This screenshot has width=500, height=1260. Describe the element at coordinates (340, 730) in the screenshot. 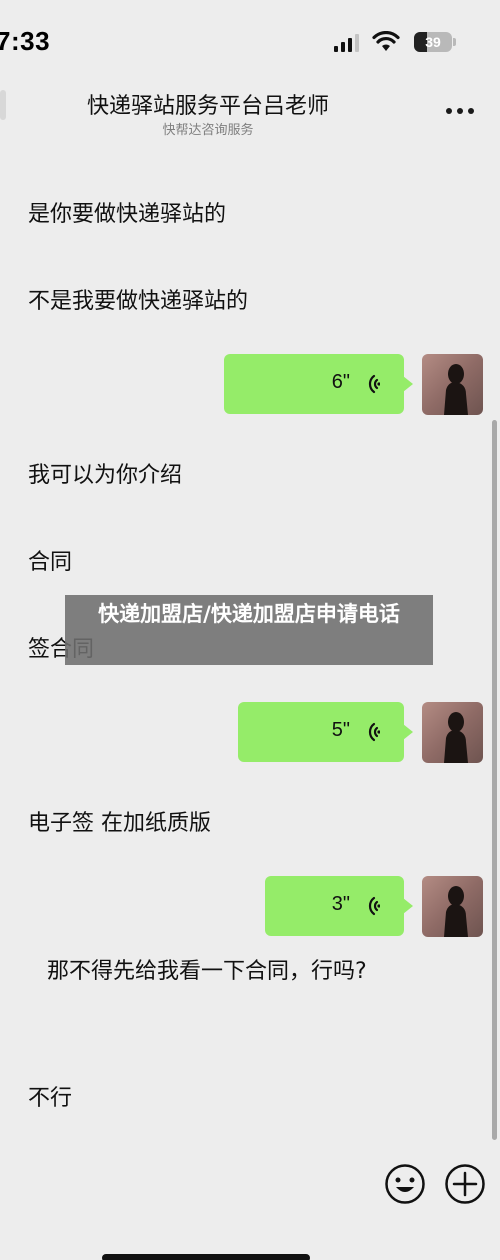

I see `voice-duration: 5"` at that location.